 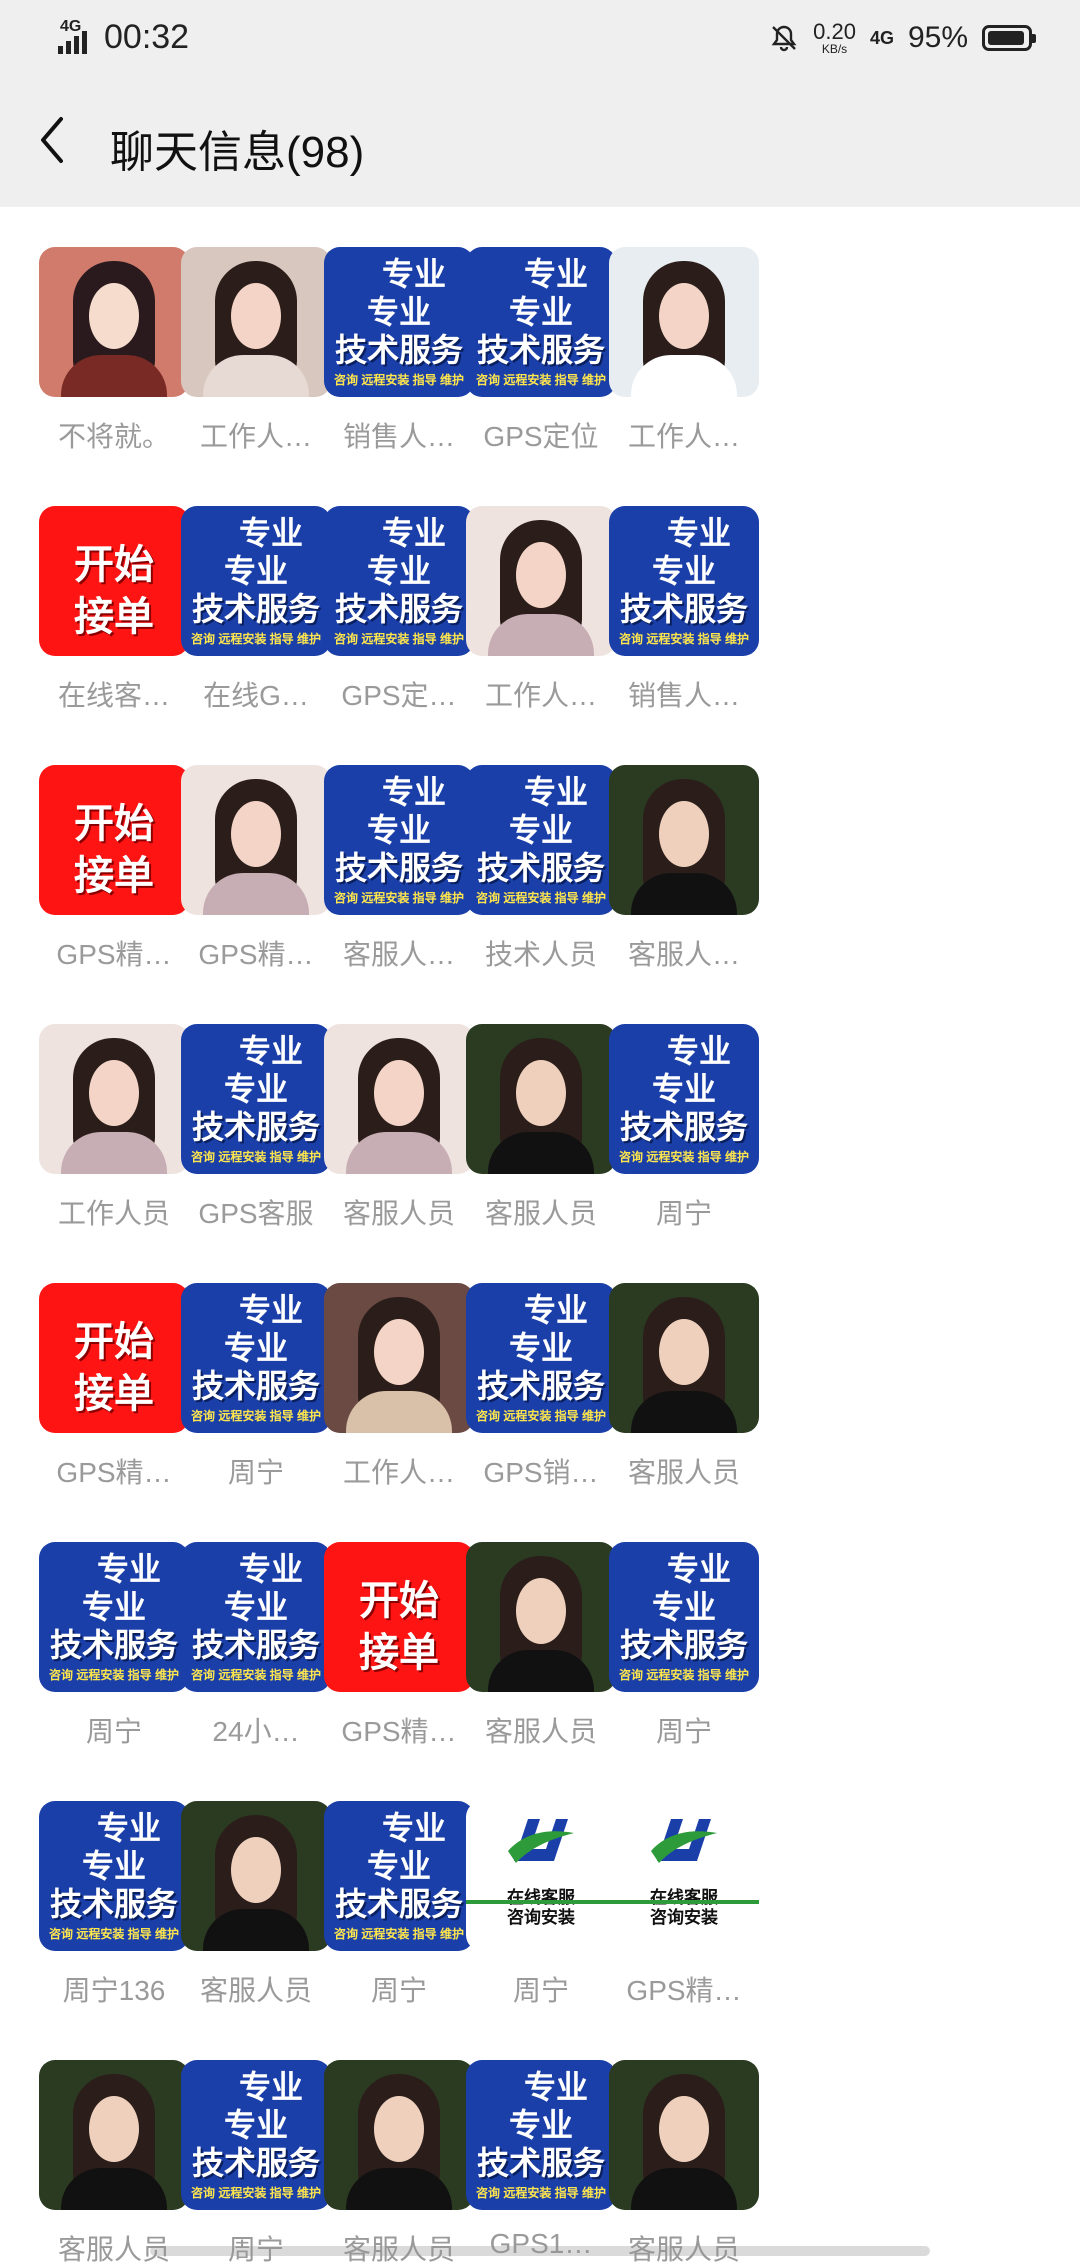 I want to click on network-speed: 0.20 KB/s, so click(x=834, y=37).